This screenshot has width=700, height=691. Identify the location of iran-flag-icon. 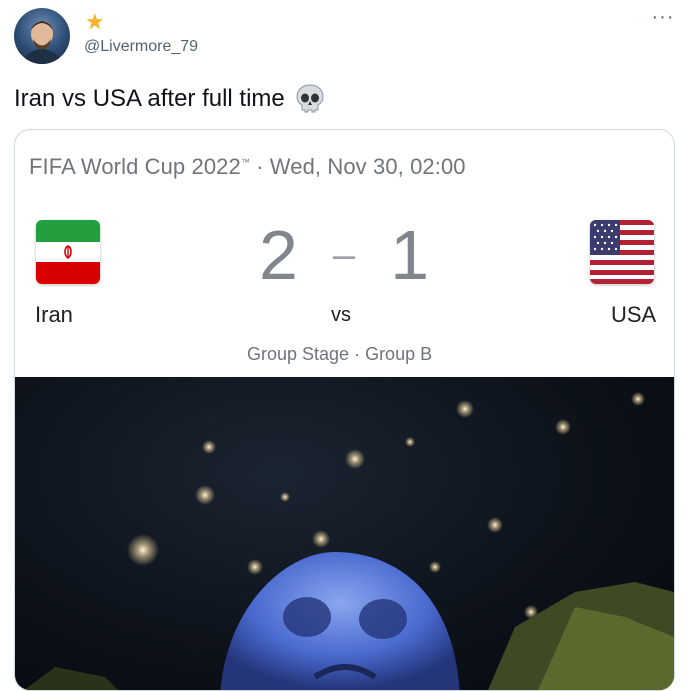
(68, 252).